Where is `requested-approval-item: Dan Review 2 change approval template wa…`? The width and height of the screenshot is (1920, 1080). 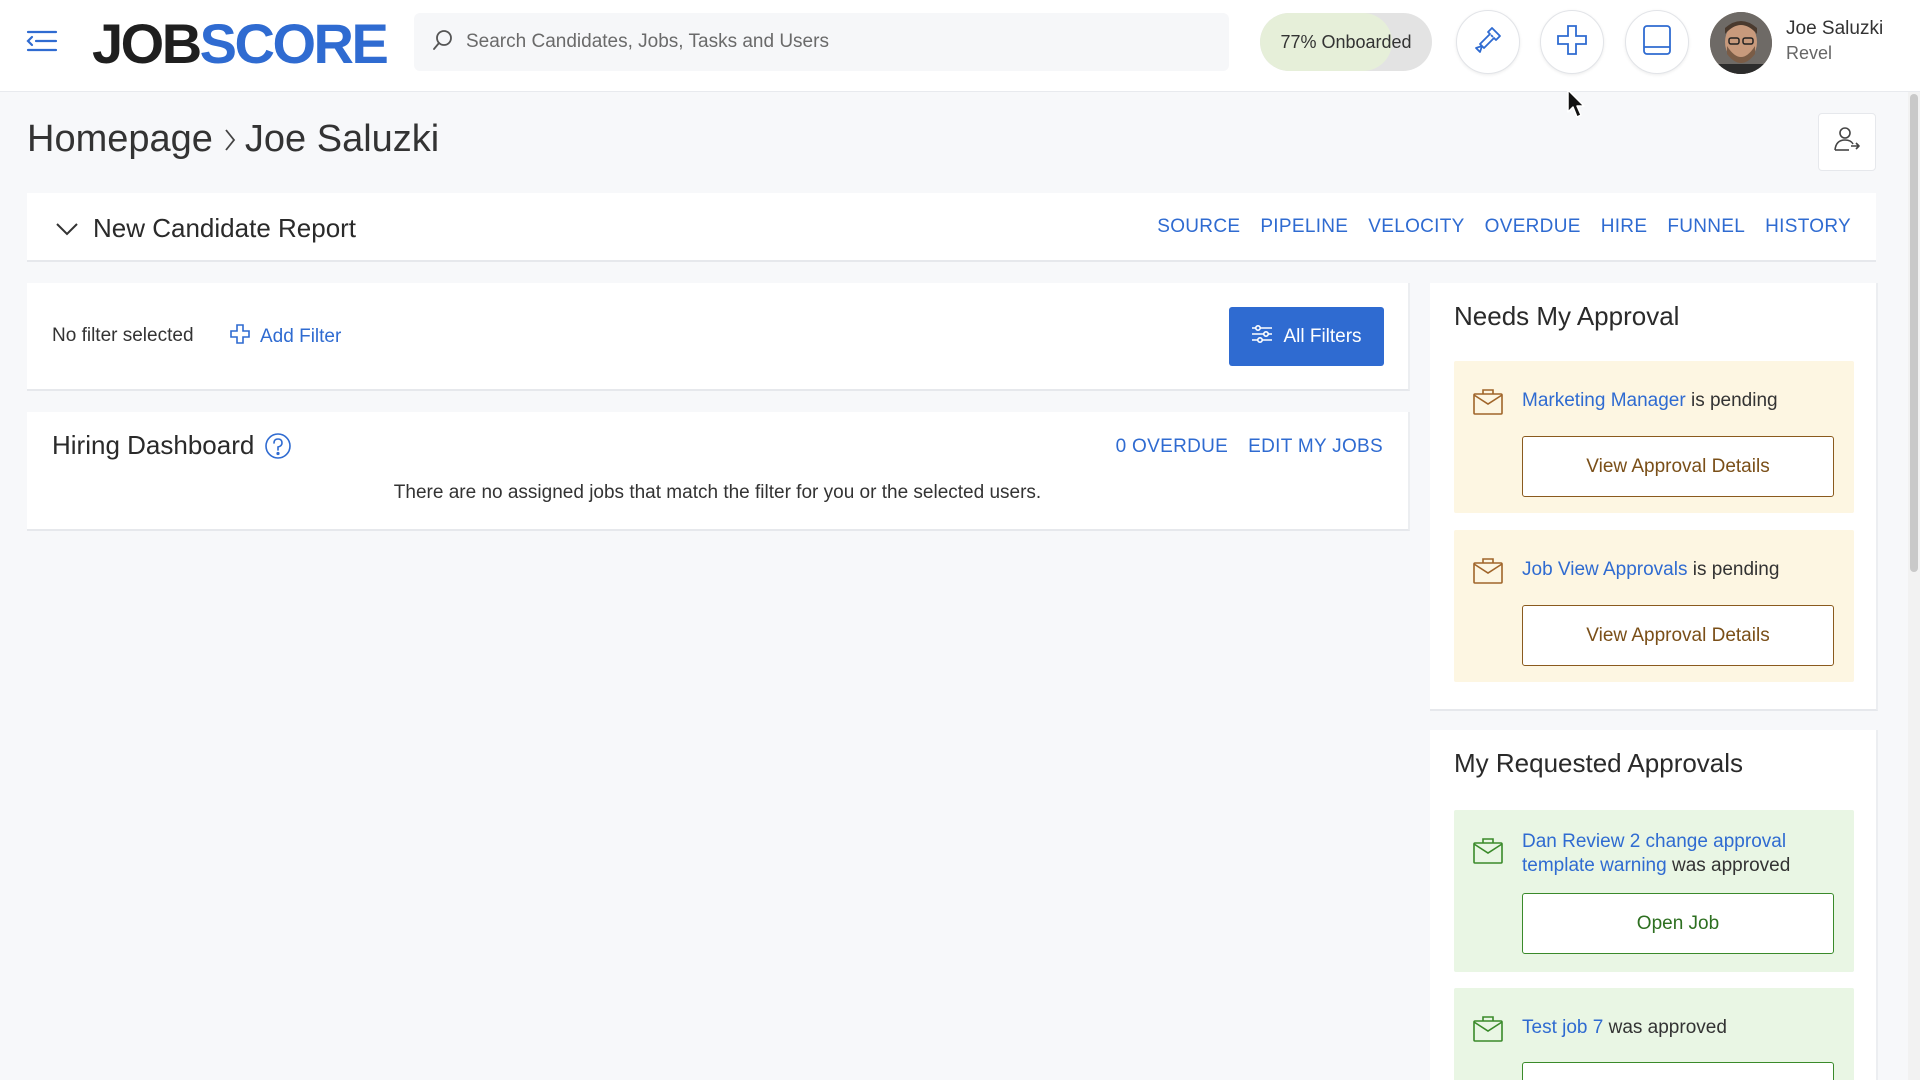 requested-approval-item: Dan Review 2 change approval template wa… is located at coordinates (1654, 891).